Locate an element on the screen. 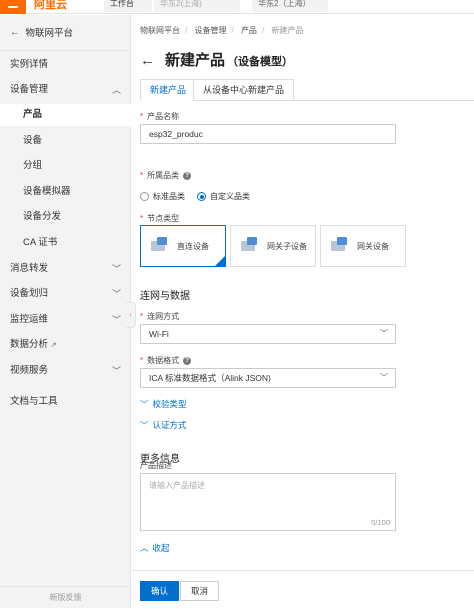  description-label: 产品描述 is located at coordinates (156, 465).